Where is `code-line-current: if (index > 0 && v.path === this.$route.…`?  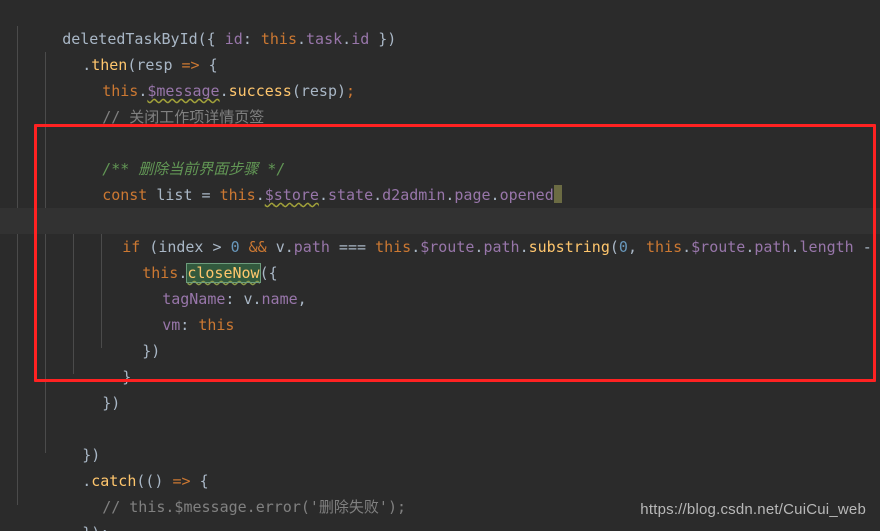
code-line-current: if (index > 0 && v.path === this.$route.… is located at coordinates (440, 232).